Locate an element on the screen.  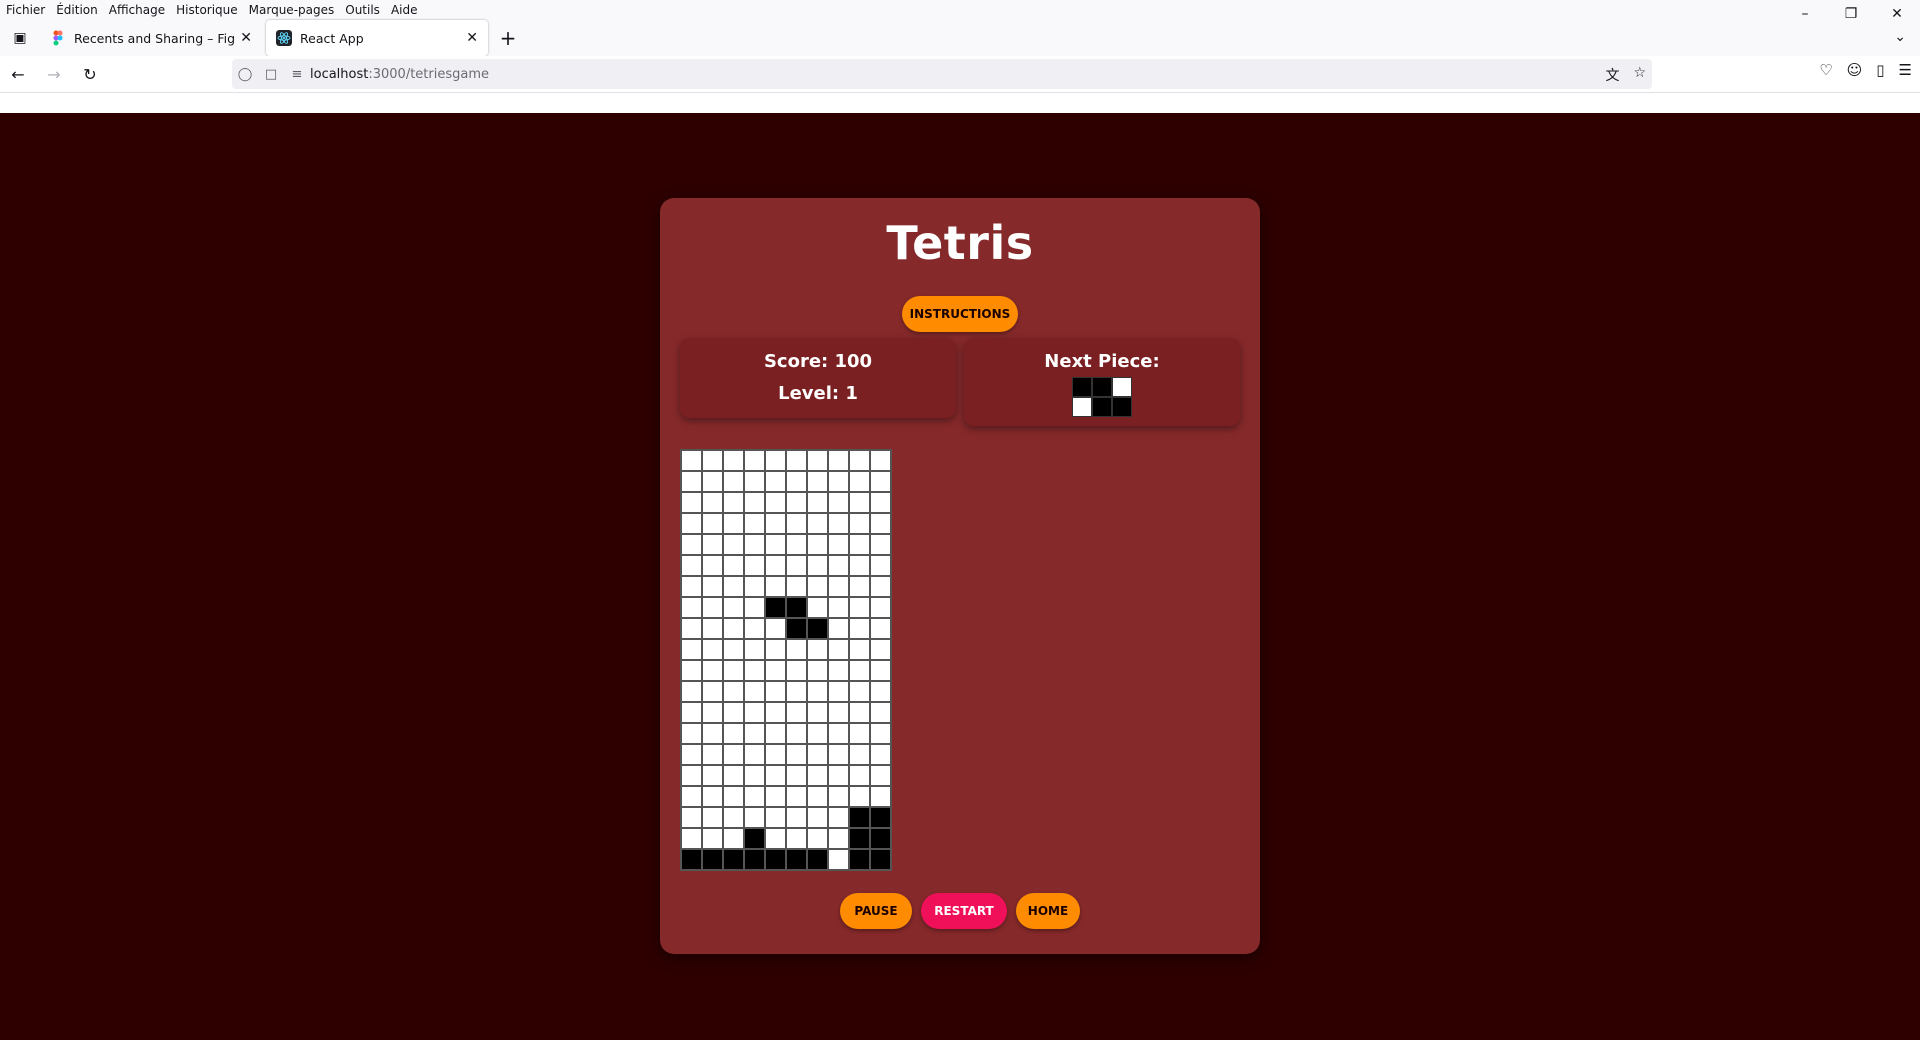
home-button: HOME is located at coordinates (1048, 911).